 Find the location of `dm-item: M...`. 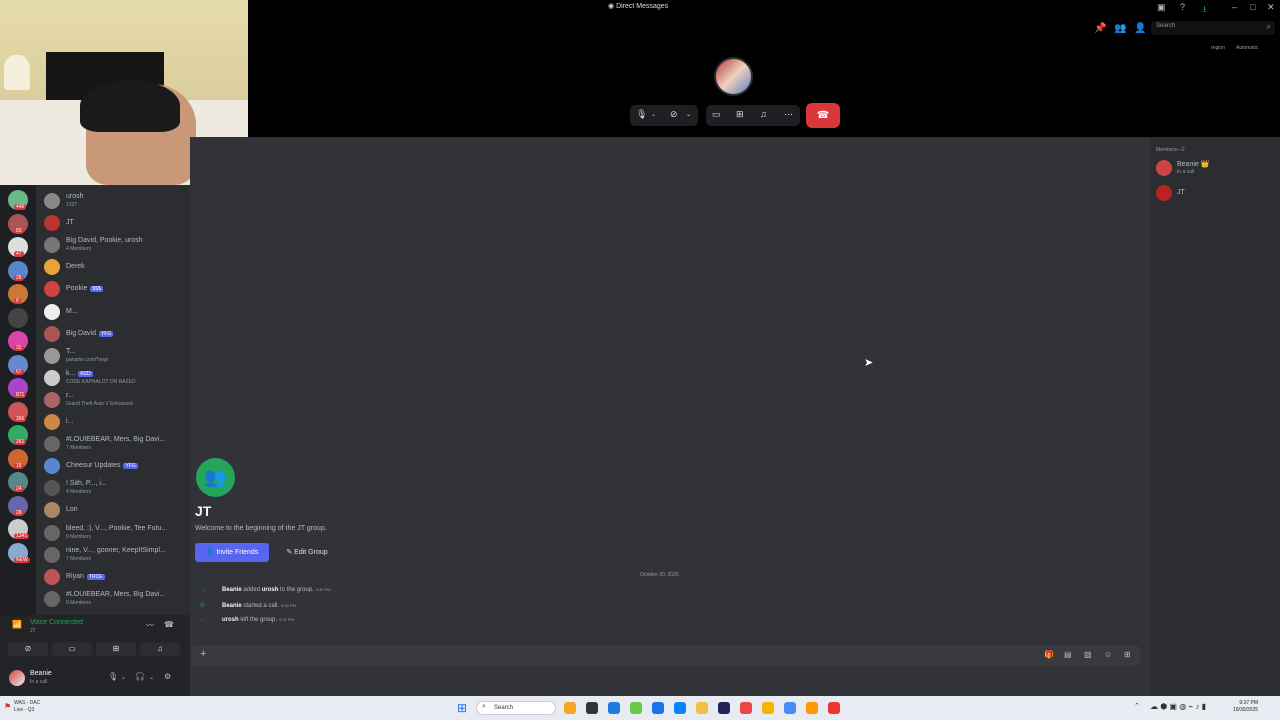

dm-item: M... is located at coordinates (117, 313).